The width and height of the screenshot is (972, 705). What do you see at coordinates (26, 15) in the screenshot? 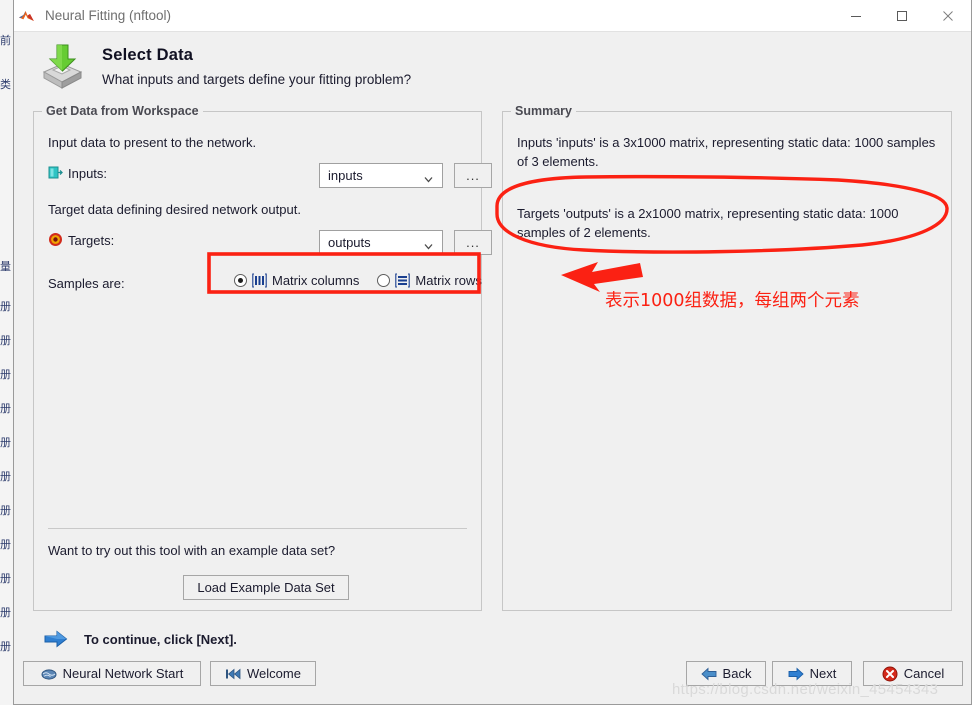
I see `matlab-membrane-icon` at bounding box center [26, 15].